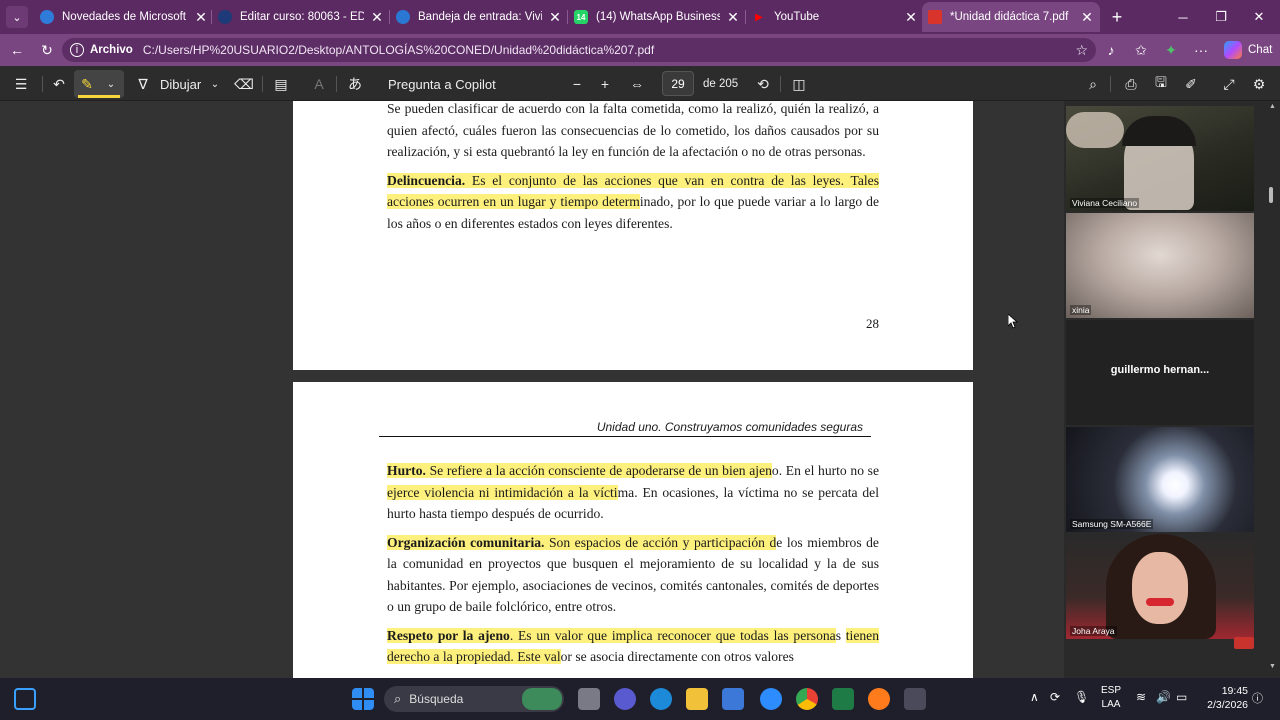 The height and width of the screenshot is (720, 1280). I want to click on new-tab-button: +, so click(1117, 17).